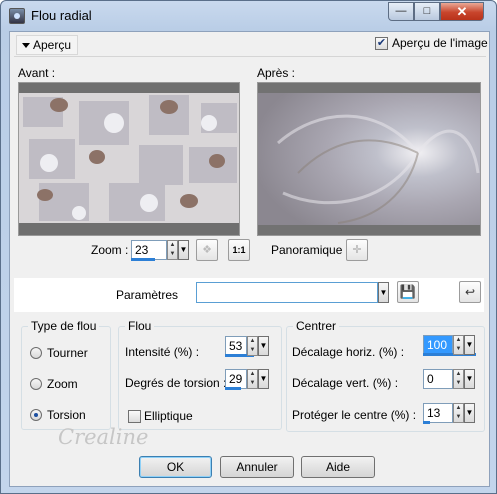 The height and width of the screenshot is (494, 497). Describe the element at coordinates (426, 422) in the screenshot. I see `protect-center-progress-bar` at that location.